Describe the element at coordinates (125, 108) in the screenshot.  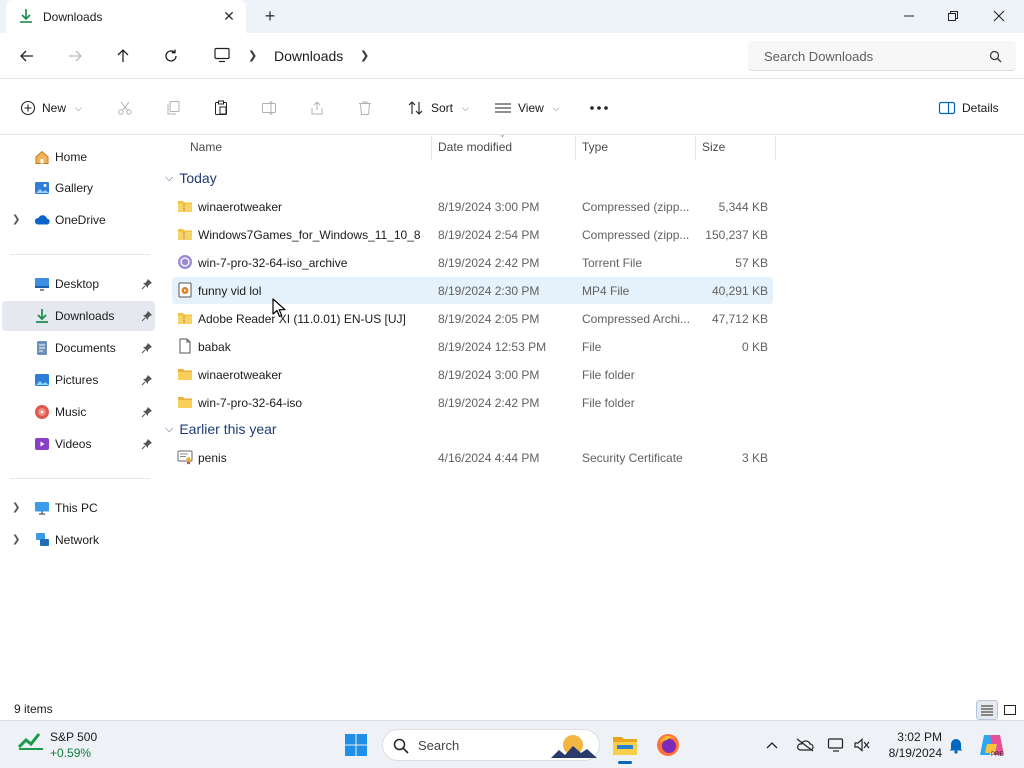
I see `cut-button` at that location.